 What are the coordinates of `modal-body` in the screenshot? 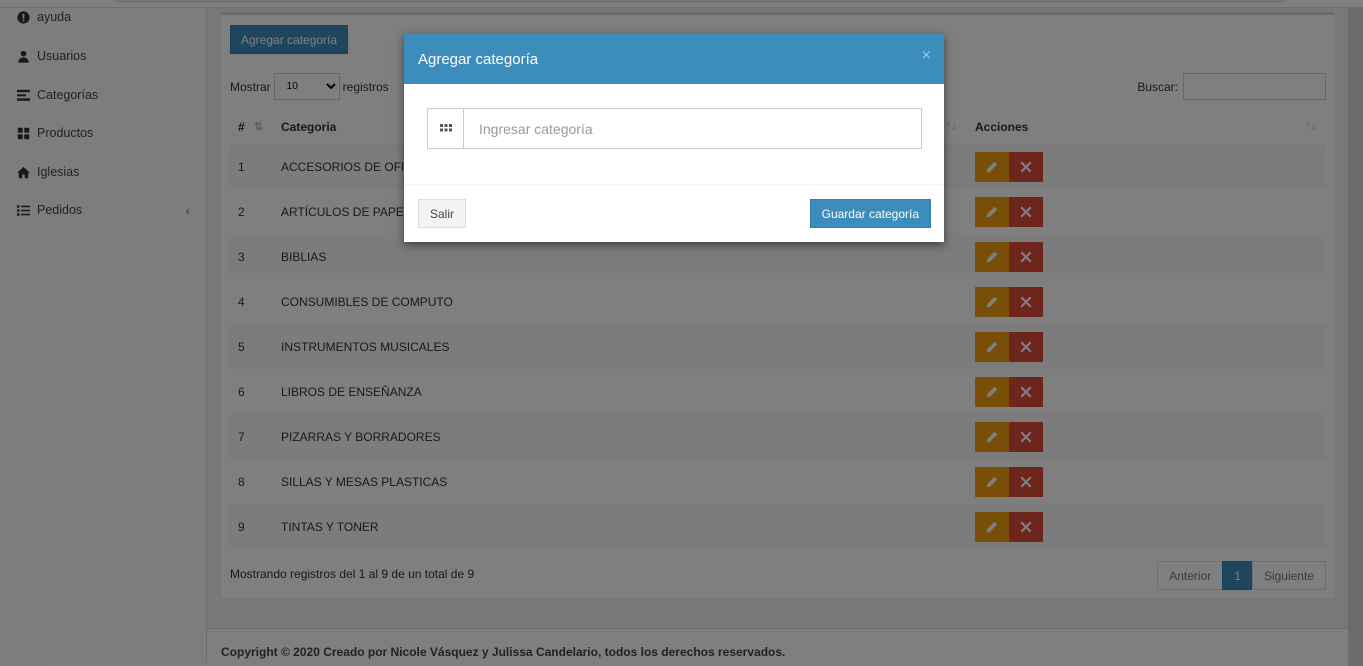 It's located at (674, 134).